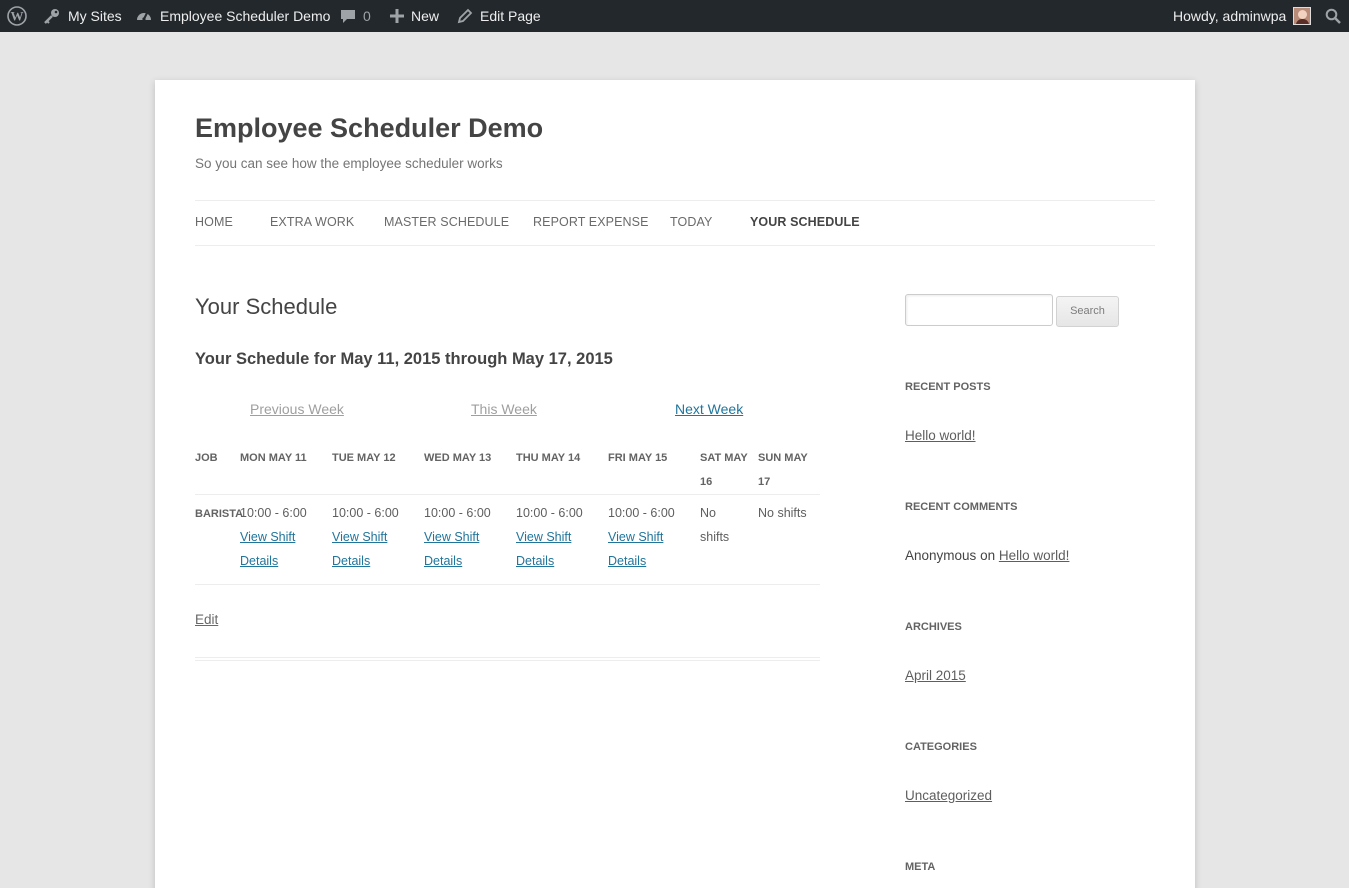 The height and width of the screenshot is (888, 1349). Describe the element at coordinates (510, 16) in the screenshot. I see `edit-page-label: Edit Page` at that location.